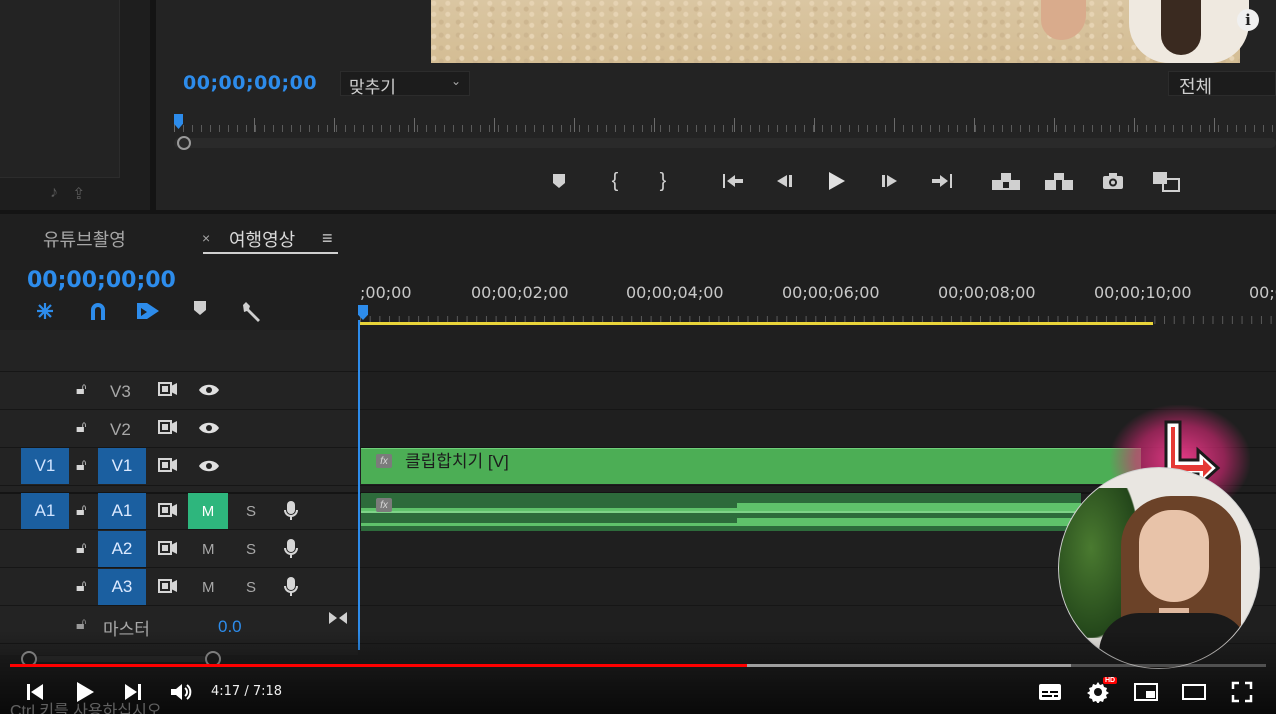  What do you see at coordinates (251, 587) in the screenshot?
I see `solo-button-a3: S` at bounding box center [251, 587].